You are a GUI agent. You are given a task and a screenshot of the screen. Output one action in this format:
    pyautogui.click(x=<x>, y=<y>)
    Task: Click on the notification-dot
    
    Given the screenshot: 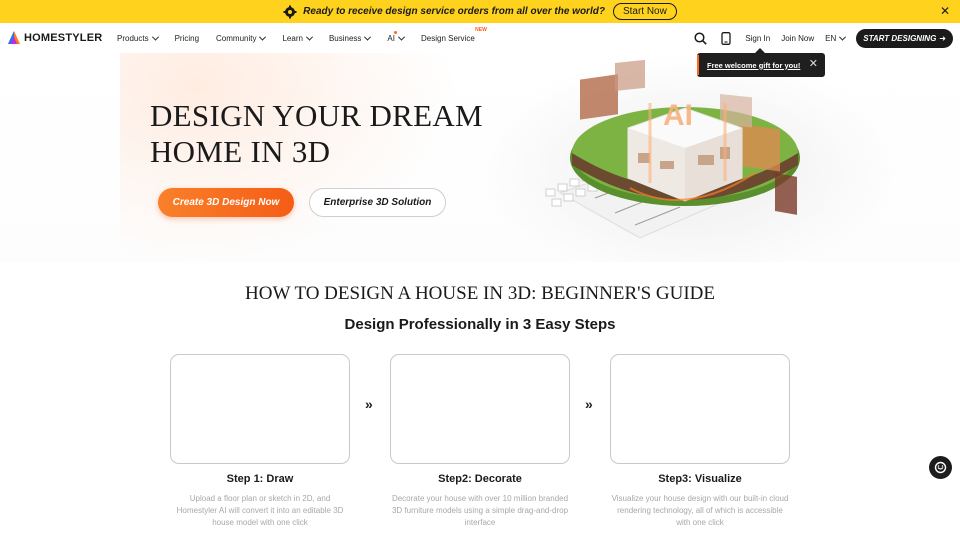 What is the action you would take?
    pyautogui.click(x=396, y=32)
    